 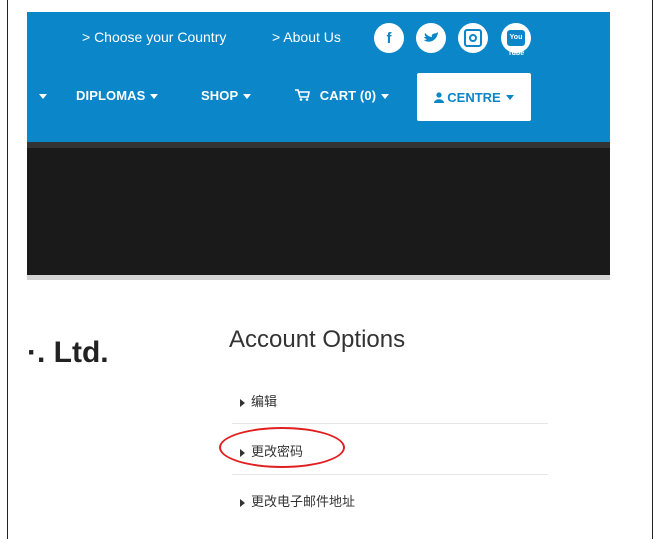 What do you see at coordinates (154, 37) in the screenshot?
I see `choose-country-link: > Choose your Country` at bounding box center [154, 37].